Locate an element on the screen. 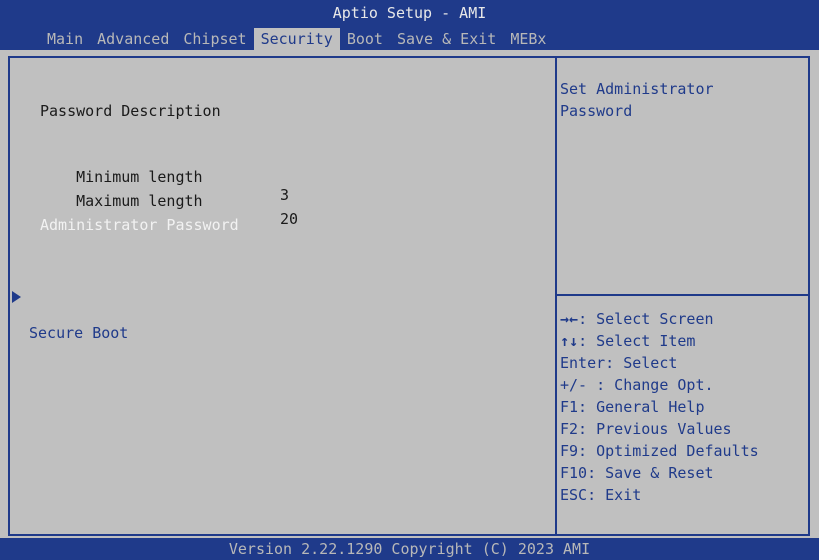  secure-boot-label: Secure Boot is located at coordinates (79, 333).